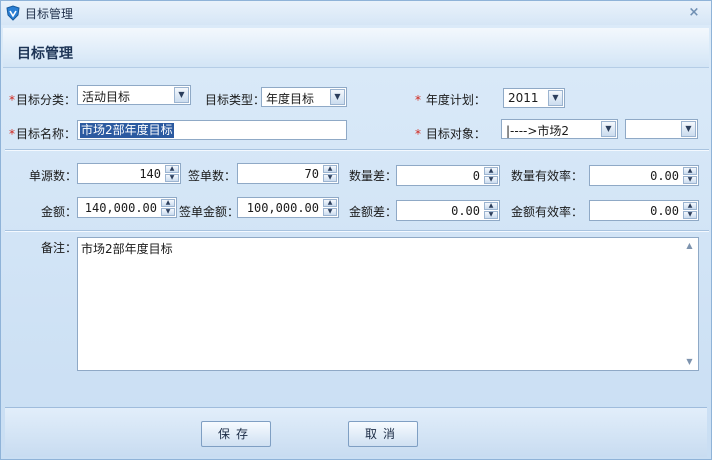  Describe the element at coordinates (235, 100) in the screenshot. I see `type-label: 目标类型：` at that location.